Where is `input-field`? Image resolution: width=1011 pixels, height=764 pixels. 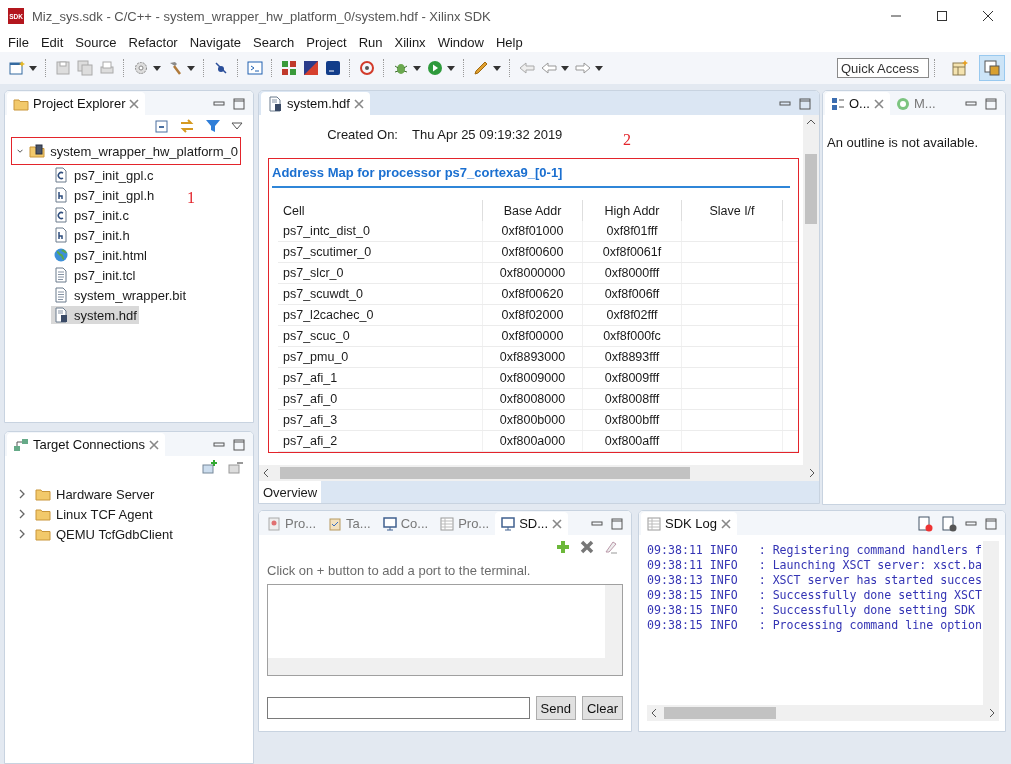 input-field is located at coordinates (398, 708).